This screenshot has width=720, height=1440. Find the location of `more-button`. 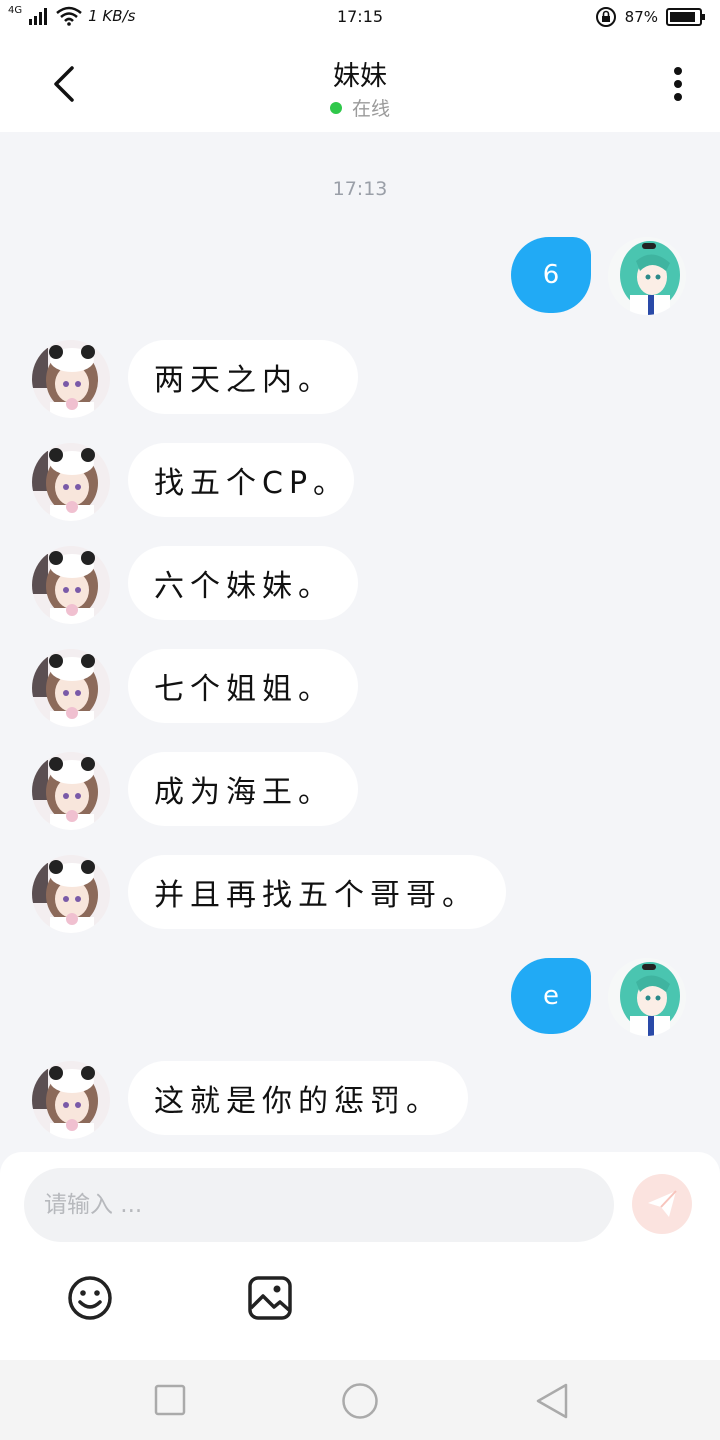

more-button is located at coordinates (678, 86).